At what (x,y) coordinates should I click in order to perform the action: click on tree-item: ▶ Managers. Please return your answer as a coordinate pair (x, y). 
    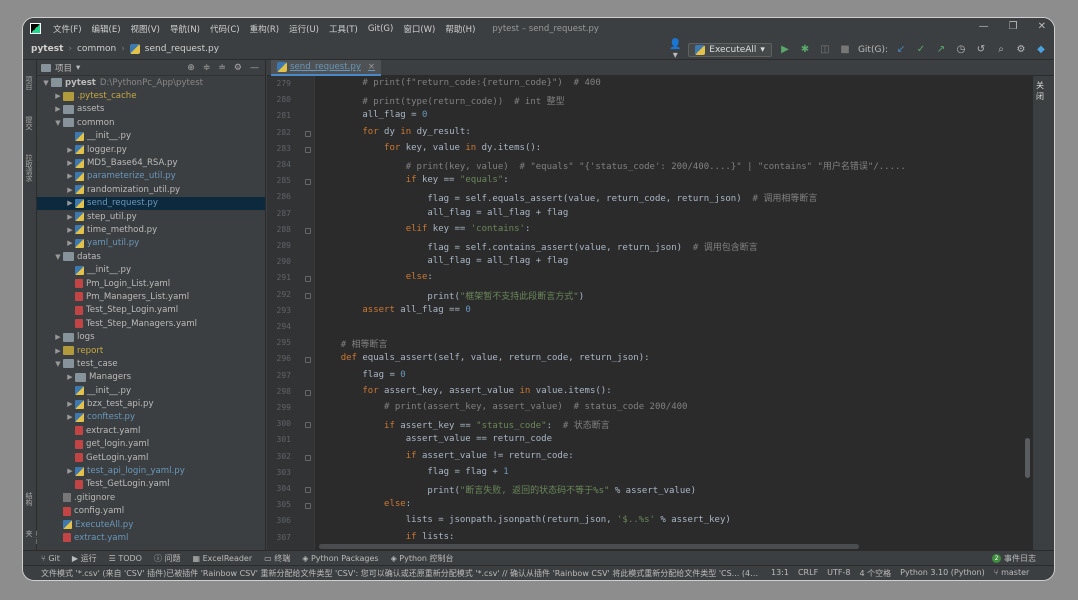
    Looking at the image, I should click on (151, 377).